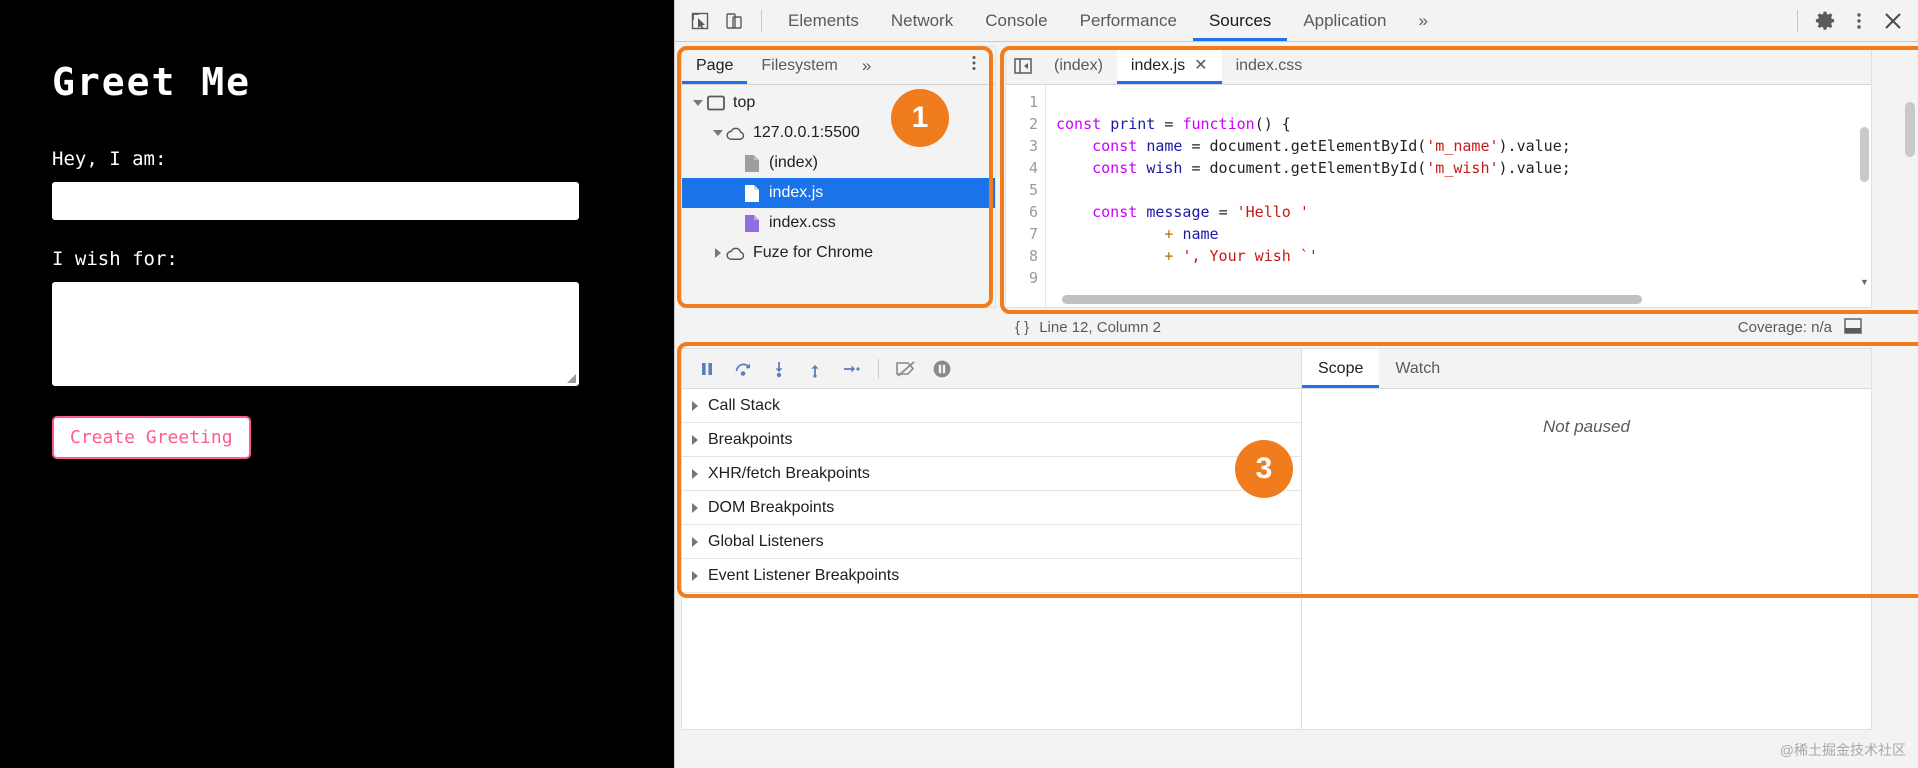  I want to click on section-label: XHR/fetch Breakpoints, so click(789, 473).